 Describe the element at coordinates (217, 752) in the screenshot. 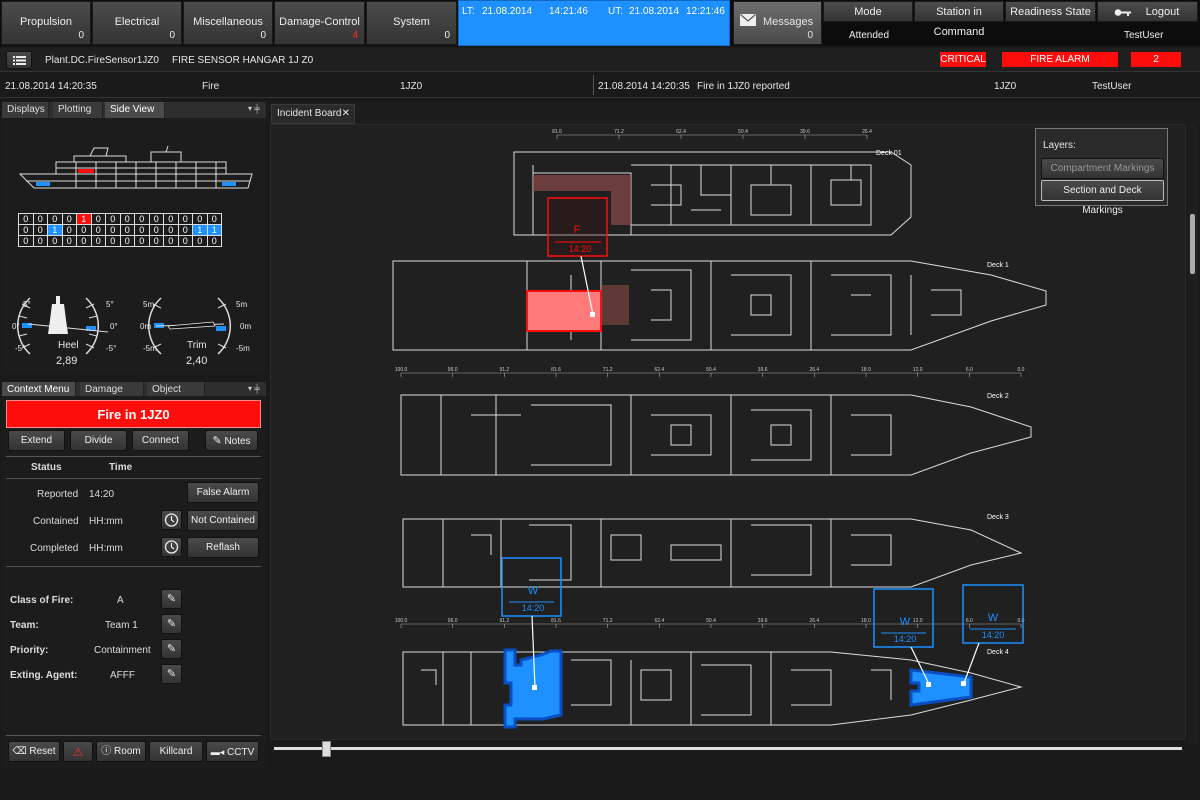

I see `camera-icon: ▬◂` at that location.